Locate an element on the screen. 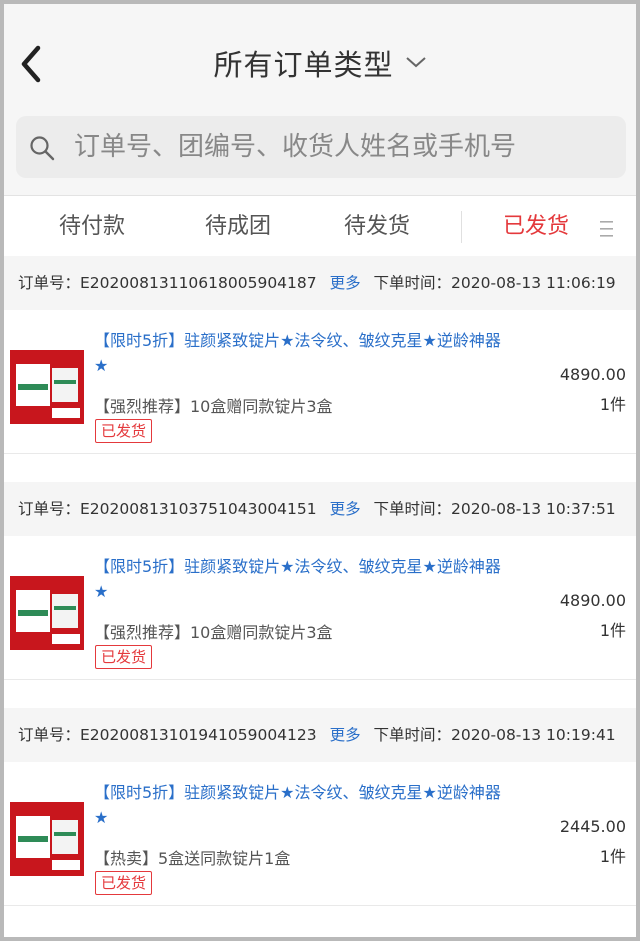  tab-divider is located at coordinates (461, 227).